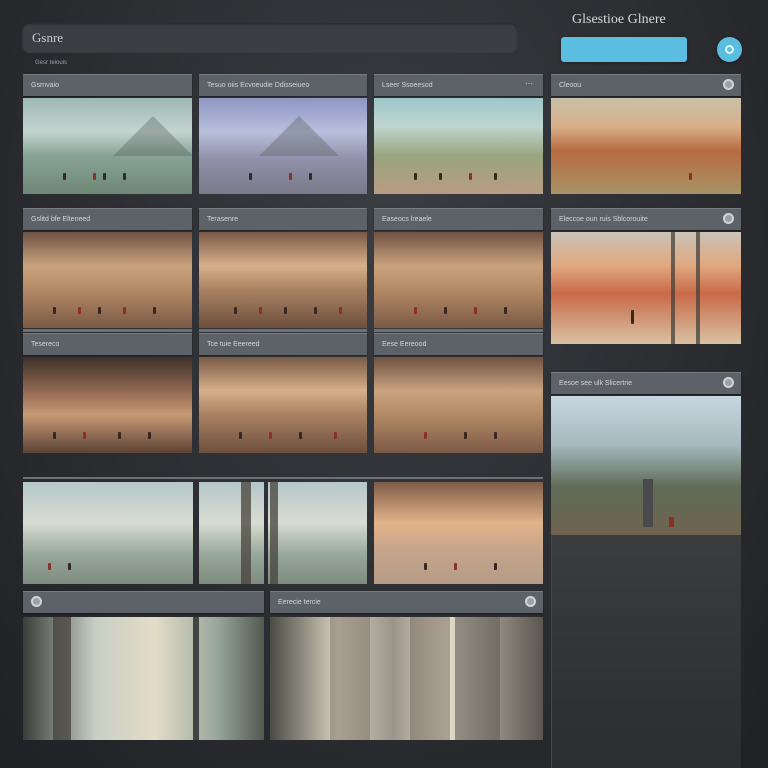 This screenshot has width=768, height=768. Describe the element at coordinates (458, 344) in the screenshot. I see `card-title: Eese Eereood` at that location.